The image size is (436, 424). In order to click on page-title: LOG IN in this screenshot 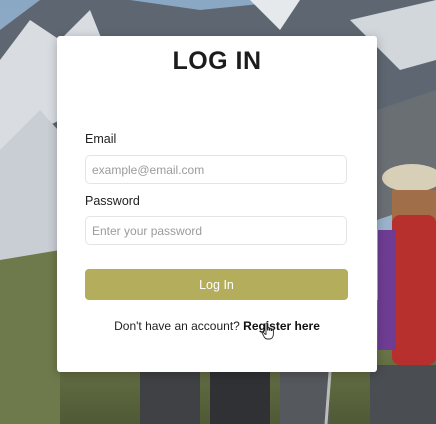, I will do `click(217, 61)`.